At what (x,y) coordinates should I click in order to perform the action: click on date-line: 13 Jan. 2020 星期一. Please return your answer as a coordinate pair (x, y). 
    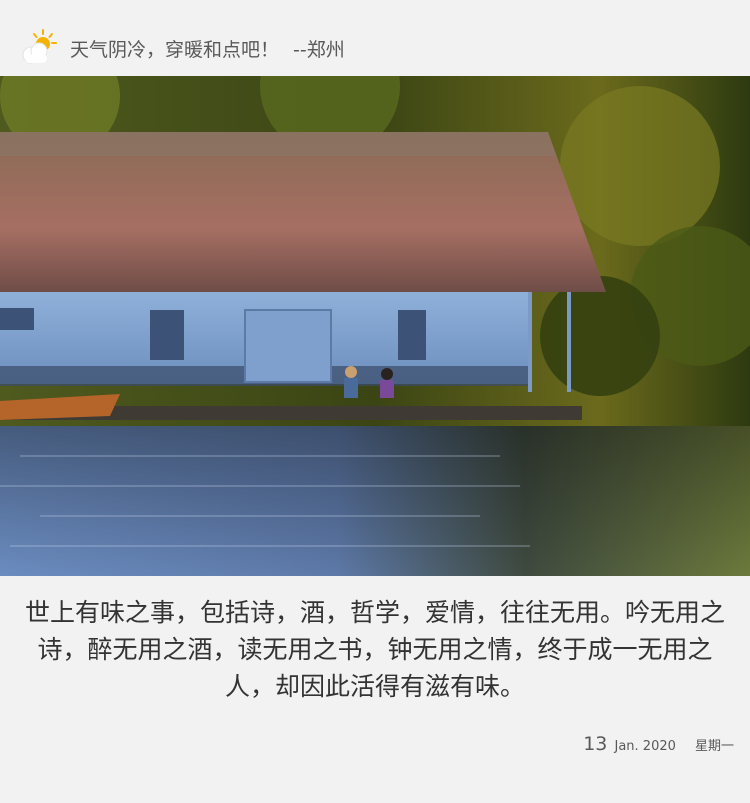
    Looking at the image, I should click on (658, 744).